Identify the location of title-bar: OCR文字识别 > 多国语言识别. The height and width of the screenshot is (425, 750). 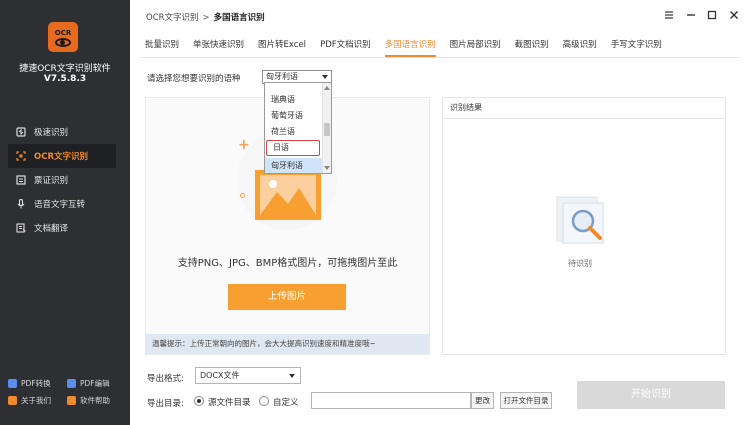
(440, 15).